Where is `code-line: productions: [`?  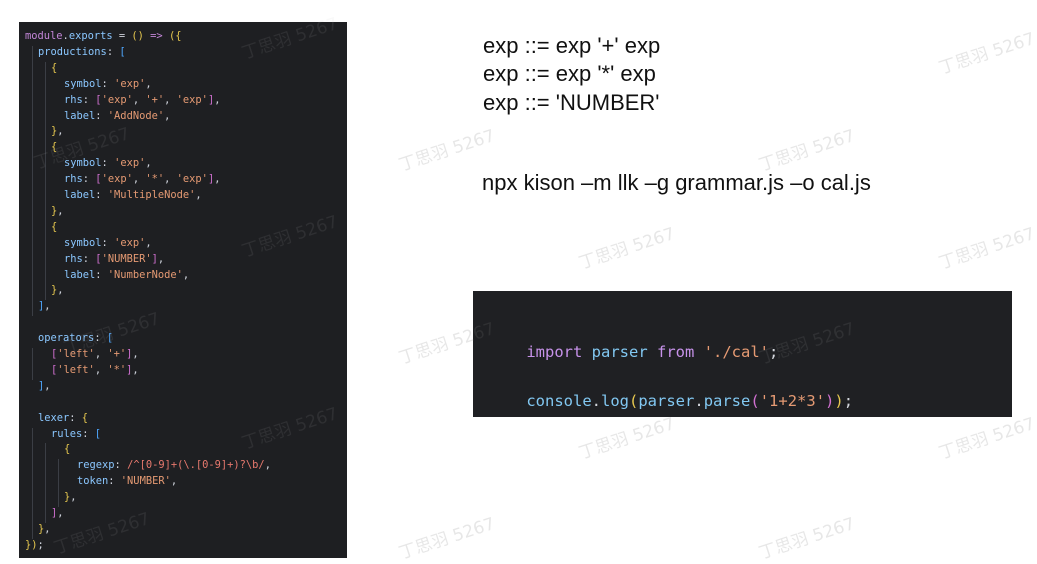
code-line: productions: [ is located at coordinates (82, 52).